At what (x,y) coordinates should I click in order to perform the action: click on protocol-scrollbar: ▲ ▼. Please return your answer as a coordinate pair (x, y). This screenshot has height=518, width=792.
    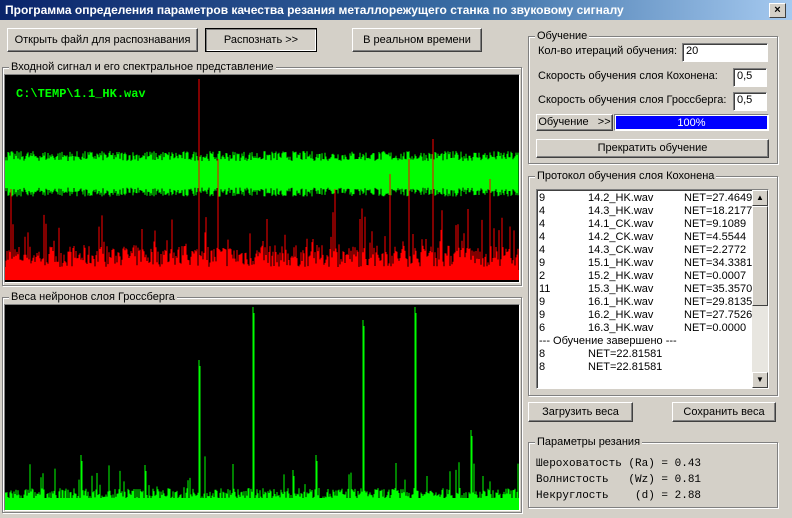
    Looking at the image, I should click on (760, 289).